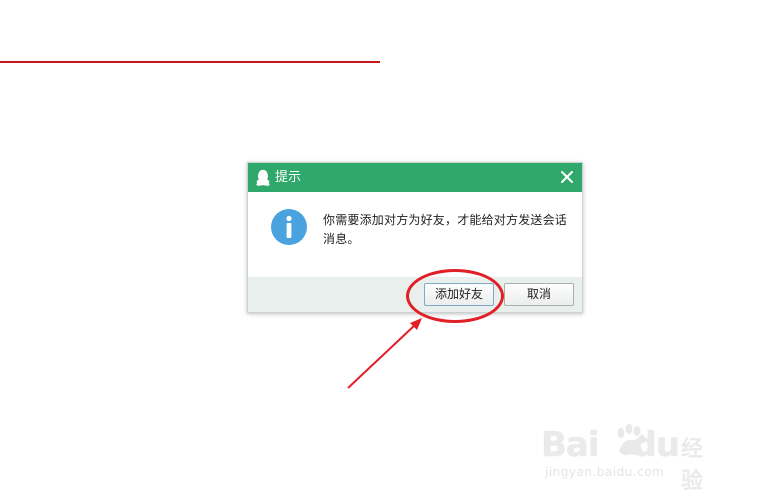 This screenshot has height=501, width=760. I want to click on dialog-titlebar: 提示, so click(415, 177).